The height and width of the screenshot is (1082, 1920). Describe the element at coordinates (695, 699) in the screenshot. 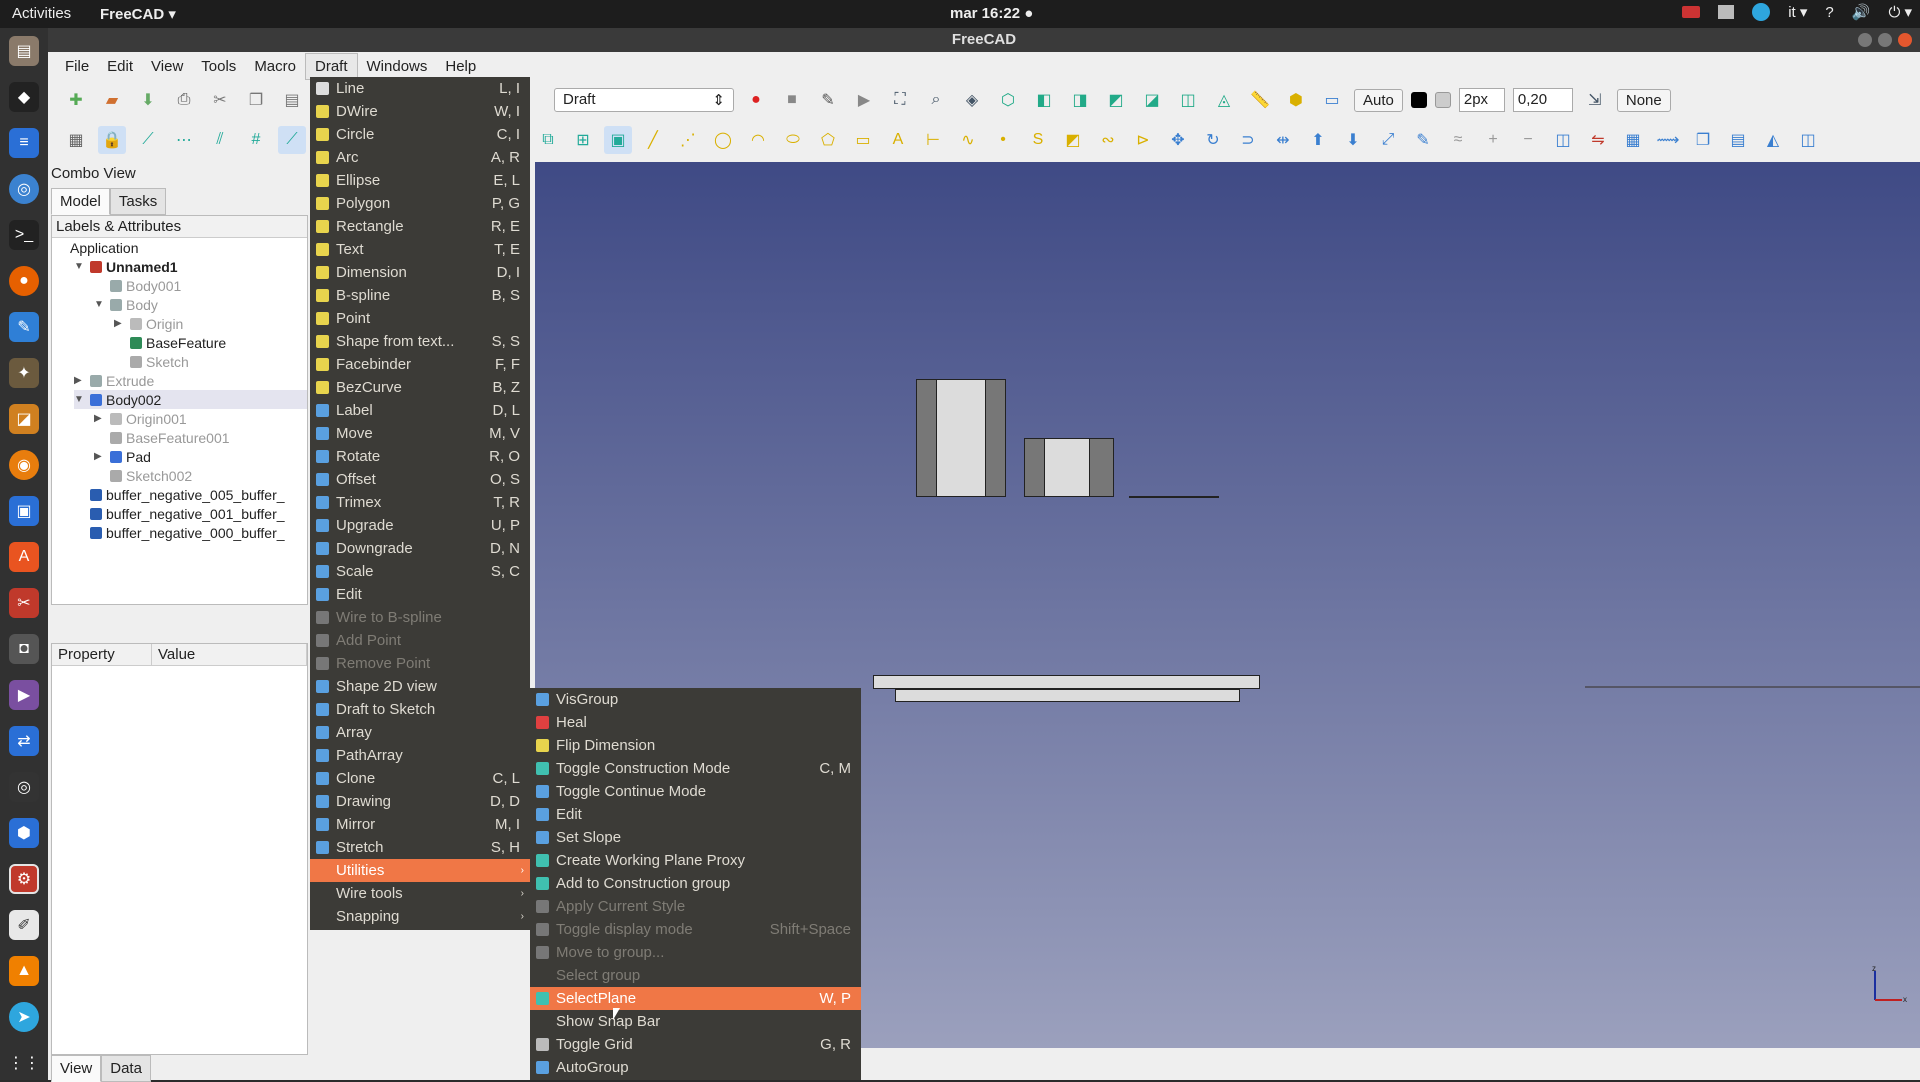

I see `menu-item: VisGroup` at that location.